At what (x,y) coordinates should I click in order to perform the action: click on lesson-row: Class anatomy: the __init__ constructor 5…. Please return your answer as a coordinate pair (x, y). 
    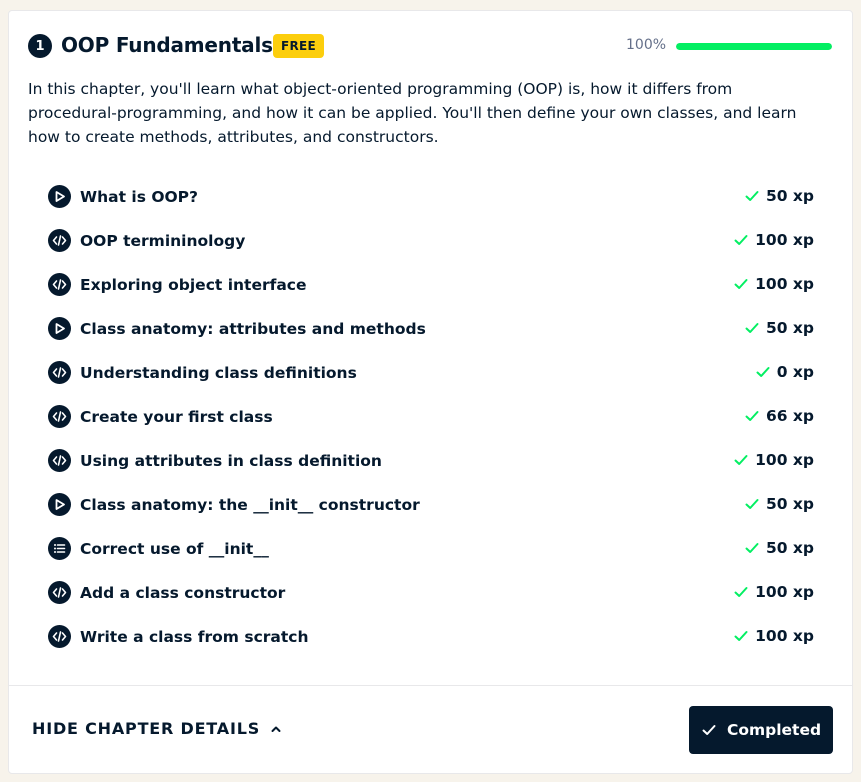
    Looking at the image, I should click on (431, 507).